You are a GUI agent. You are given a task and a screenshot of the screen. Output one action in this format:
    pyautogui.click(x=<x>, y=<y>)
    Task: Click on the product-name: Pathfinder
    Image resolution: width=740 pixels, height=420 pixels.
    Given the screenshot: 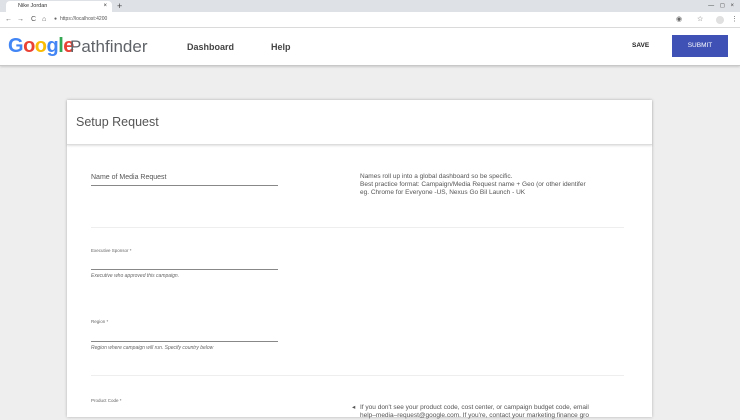 What is the action you would take?
    pyautogui.click(x=109, y=46)
    